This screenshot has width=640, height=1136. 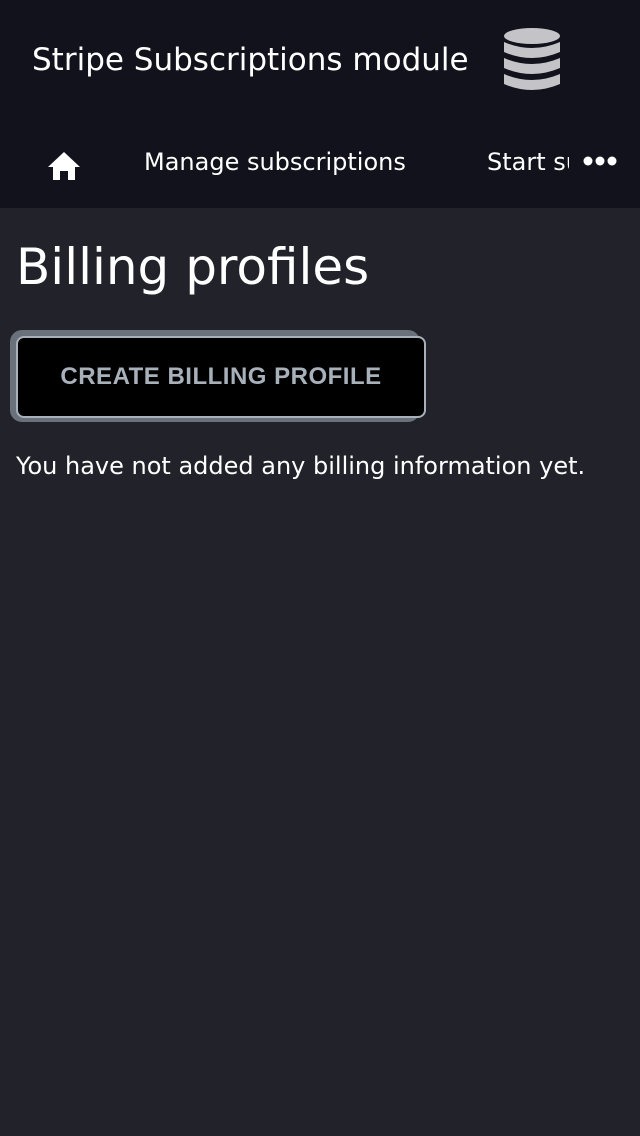 I want to click on nav-item-start-subscription: Start subscription, so click(x=528, y=162).